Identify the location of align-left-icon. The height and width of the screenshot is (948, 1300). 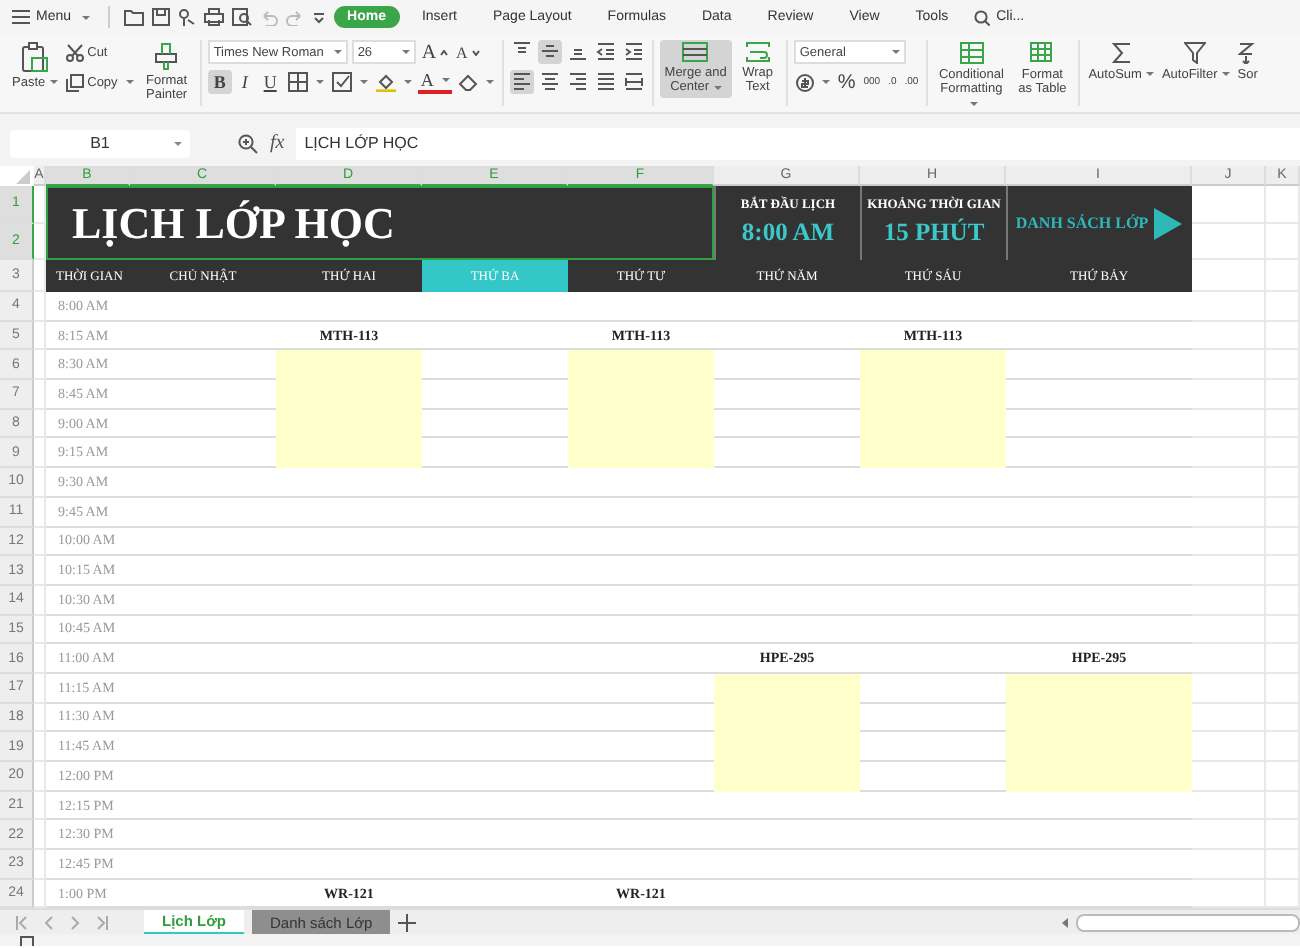
(521, 82).